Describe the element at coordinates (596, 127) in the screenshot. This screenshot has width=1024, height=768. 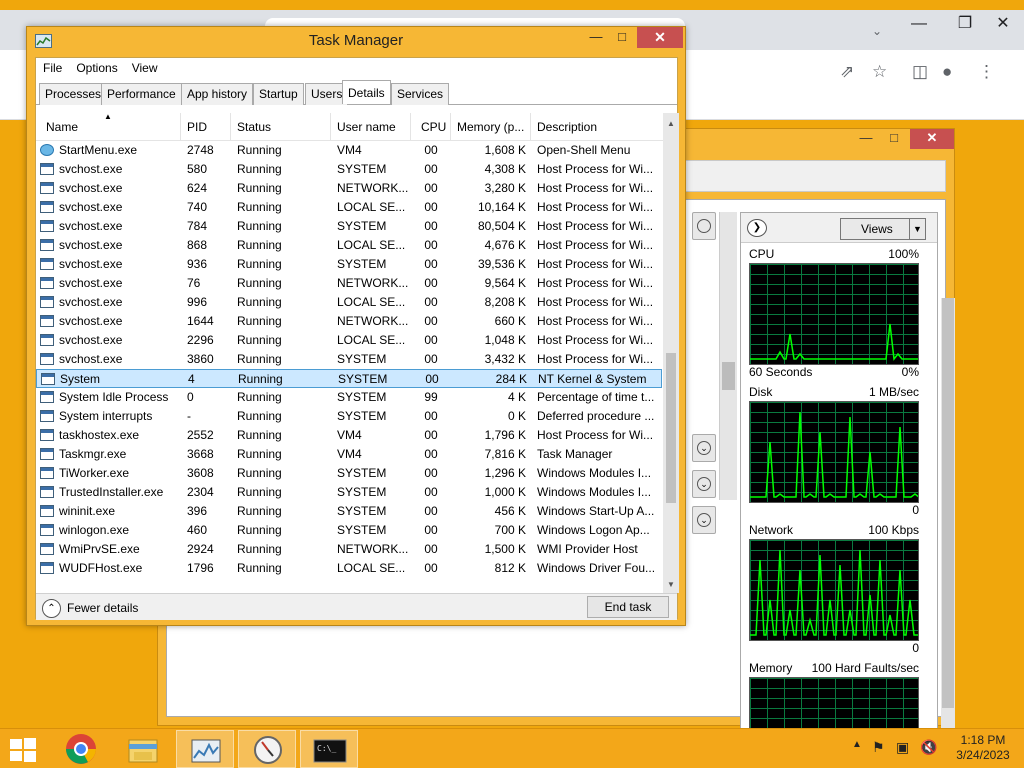
I see `column-header-description: Description` at that location.